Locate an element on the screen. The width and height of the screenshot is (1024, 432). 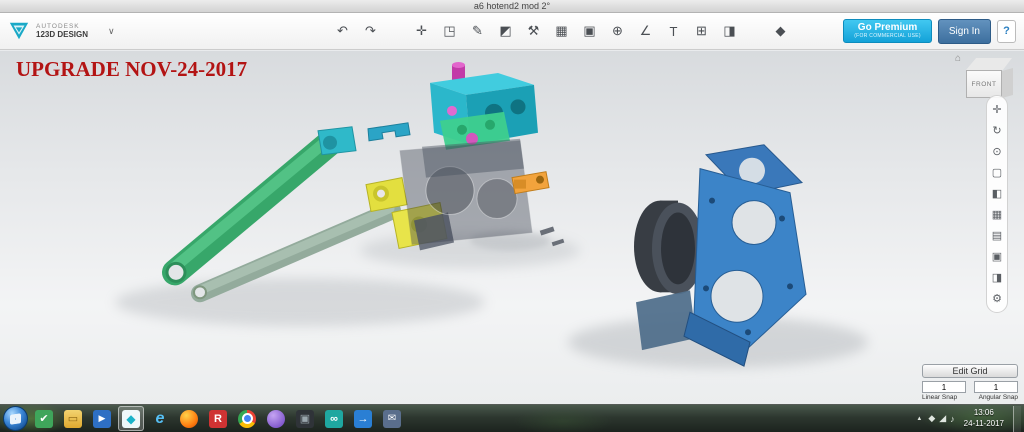
material-icon: ◆ is located at coordinates (780, 31).